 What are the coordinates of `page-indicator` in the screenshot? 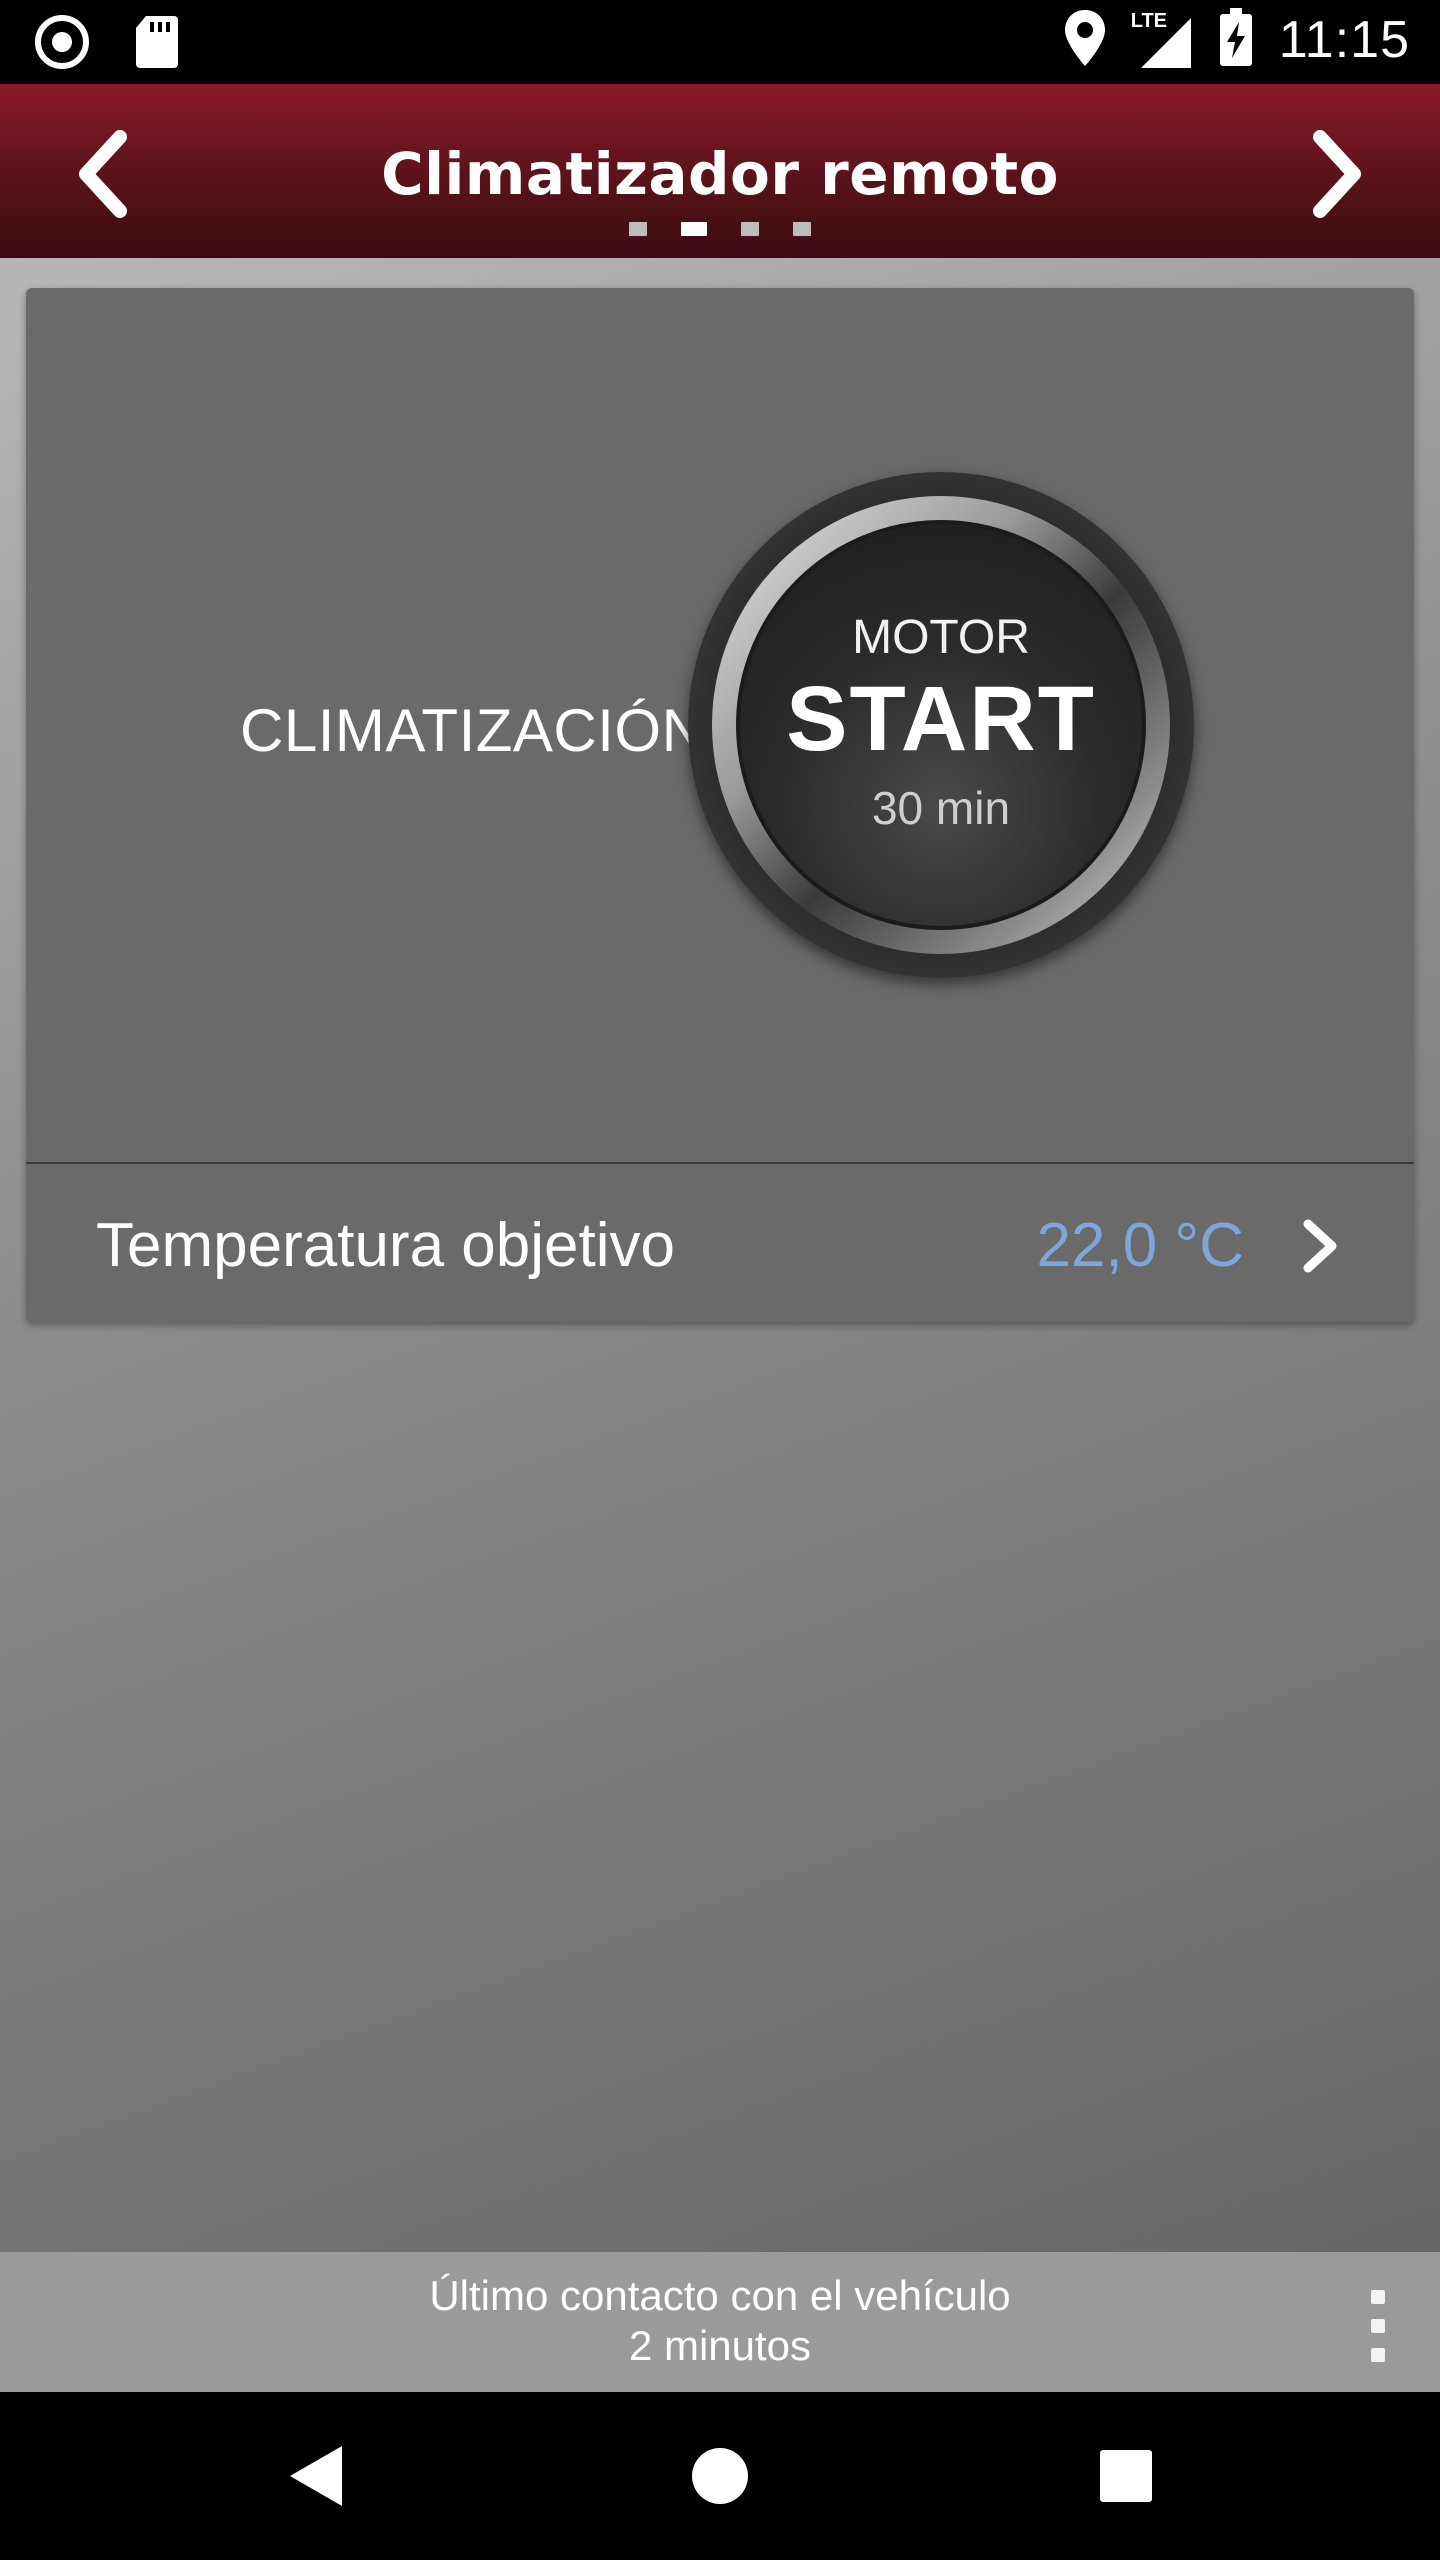 It's located at (720, 229).